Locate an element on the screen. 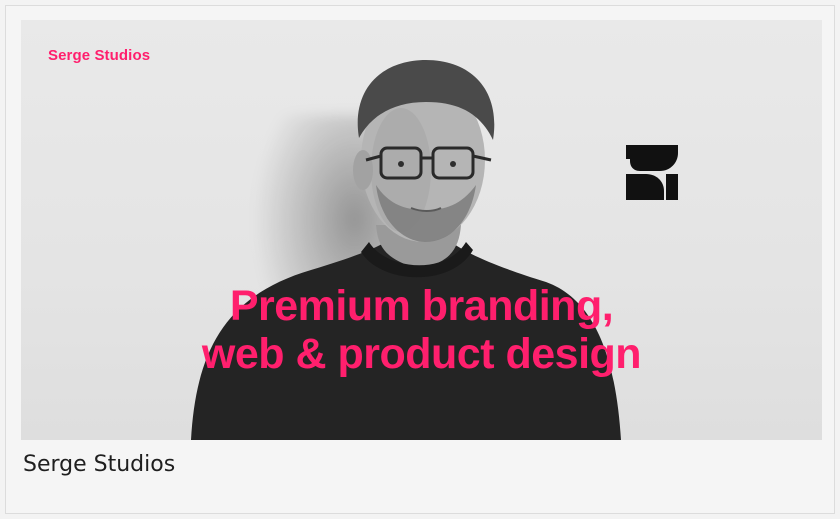 This screenshot has height=519, width=840. serge-studios-s-logo-icon is located at coordinates (652, 172).